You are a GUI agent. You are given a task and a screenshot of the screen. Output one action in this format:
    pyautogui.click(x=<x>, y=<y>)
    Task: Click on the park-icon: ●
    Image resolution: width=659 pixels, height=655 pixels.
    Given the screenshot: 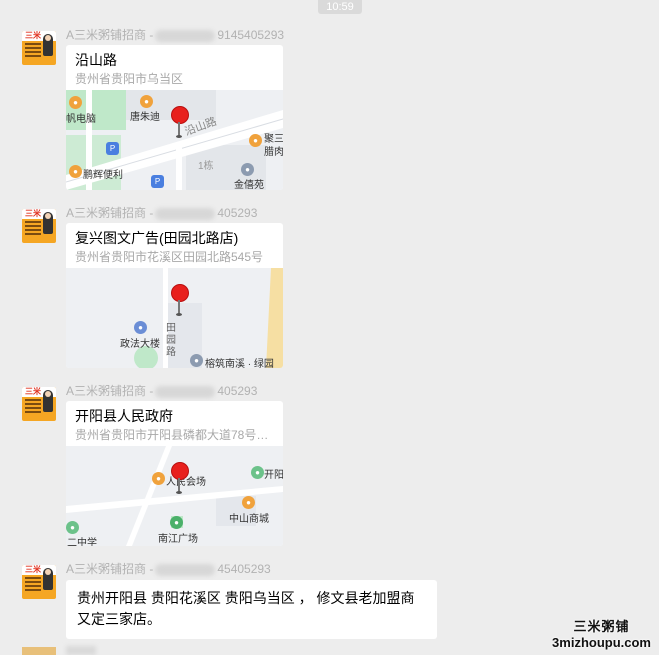 What is the action you would take?
    pyautogui.click(x=176, y=522)
    